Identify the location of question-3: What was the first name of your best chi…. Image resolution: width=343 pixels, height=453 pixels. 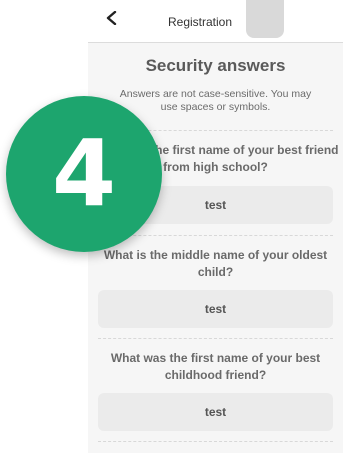
(215, 366).